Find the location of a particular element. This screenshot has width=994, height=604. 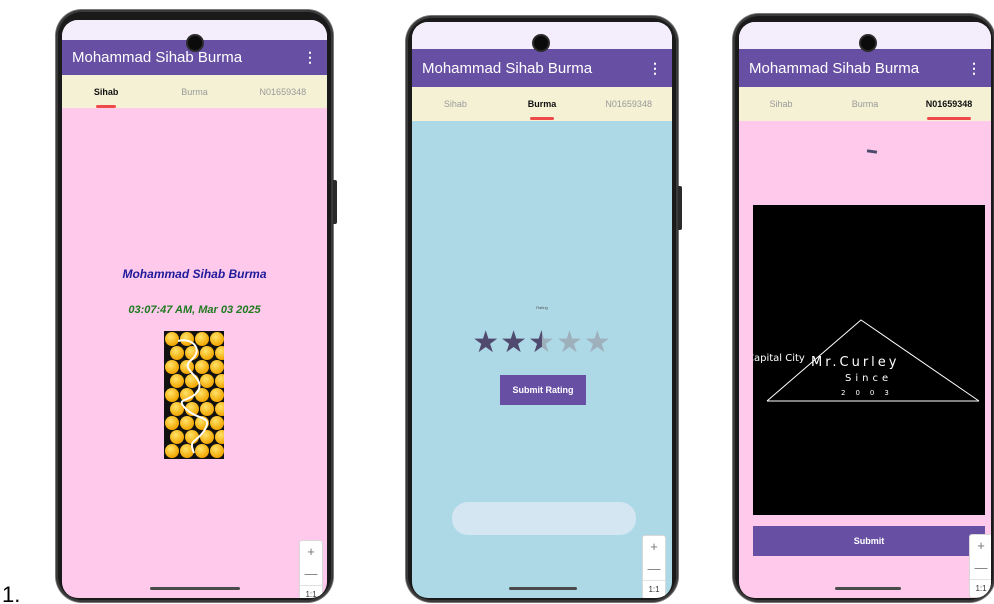

mr-curley-logo: Capital City Mr.Curley Since 2003 is located at coordinates (869, 360).